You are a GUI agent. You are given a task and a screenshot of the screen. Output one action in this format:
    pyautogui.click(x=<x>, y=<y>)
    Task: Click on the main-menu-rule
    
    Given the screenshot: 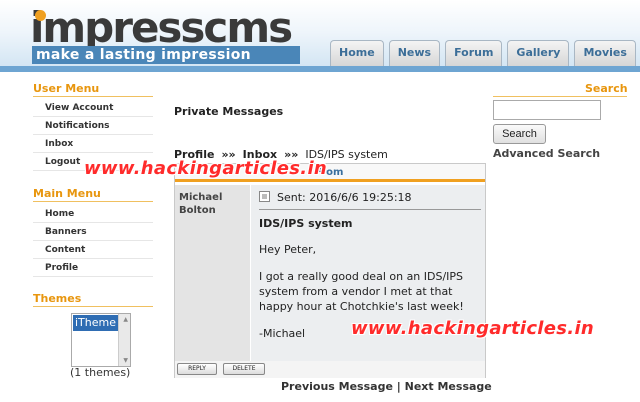 What is the action you would take?
    pyautogui.click(x=93, y=201)
    